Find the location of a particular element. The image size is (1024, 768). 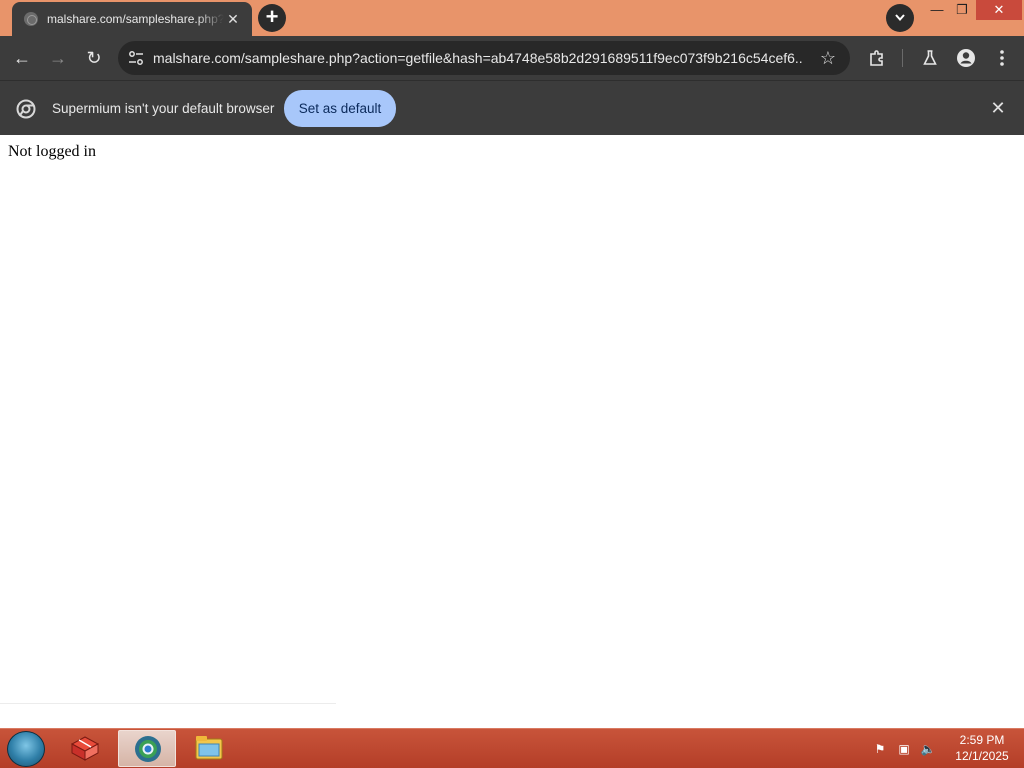

taskbar-app-explorer is located at coordinates (209, 748).